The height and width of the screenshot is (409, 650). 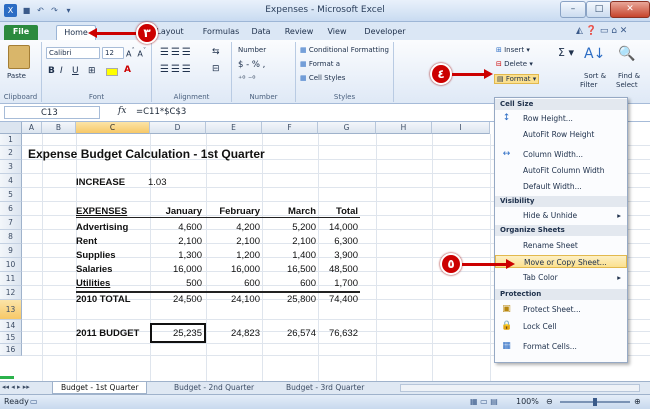 I want to click on menu-item-lock-cell: 🔒 Lock Cell, so click(x=561, y=326).